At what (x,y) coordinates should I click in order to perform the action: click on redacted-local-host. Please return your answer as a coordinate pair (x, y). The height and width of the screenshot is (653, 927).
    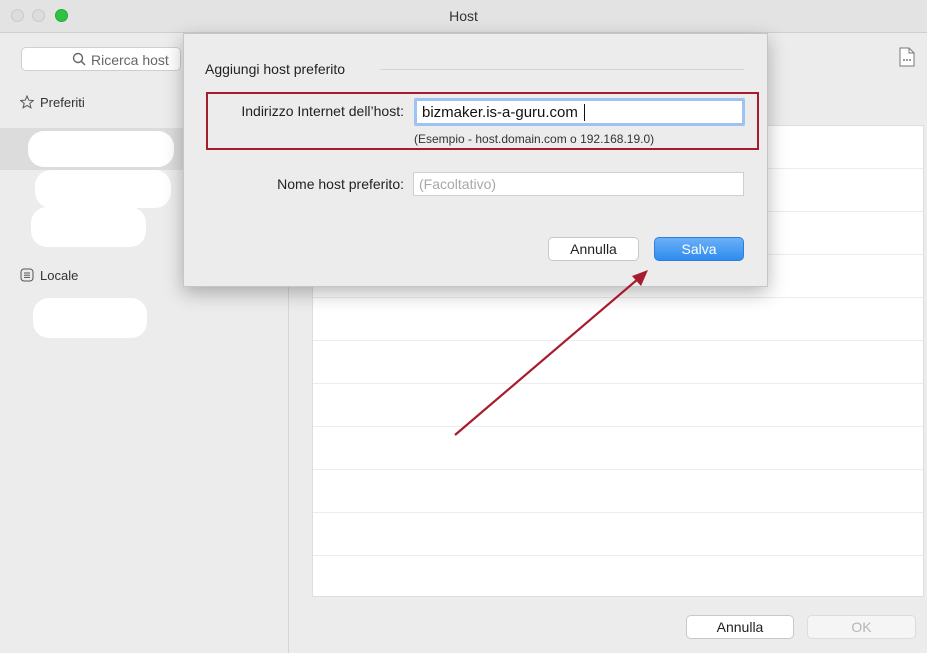
    Looking at the image, I should click on (90, 318).